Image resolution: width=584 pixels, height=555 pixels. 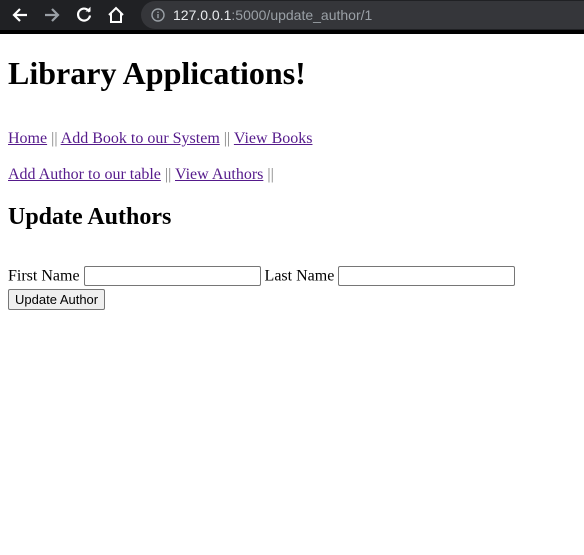 I want to click on first-name-input, so click(x=172, y=276).